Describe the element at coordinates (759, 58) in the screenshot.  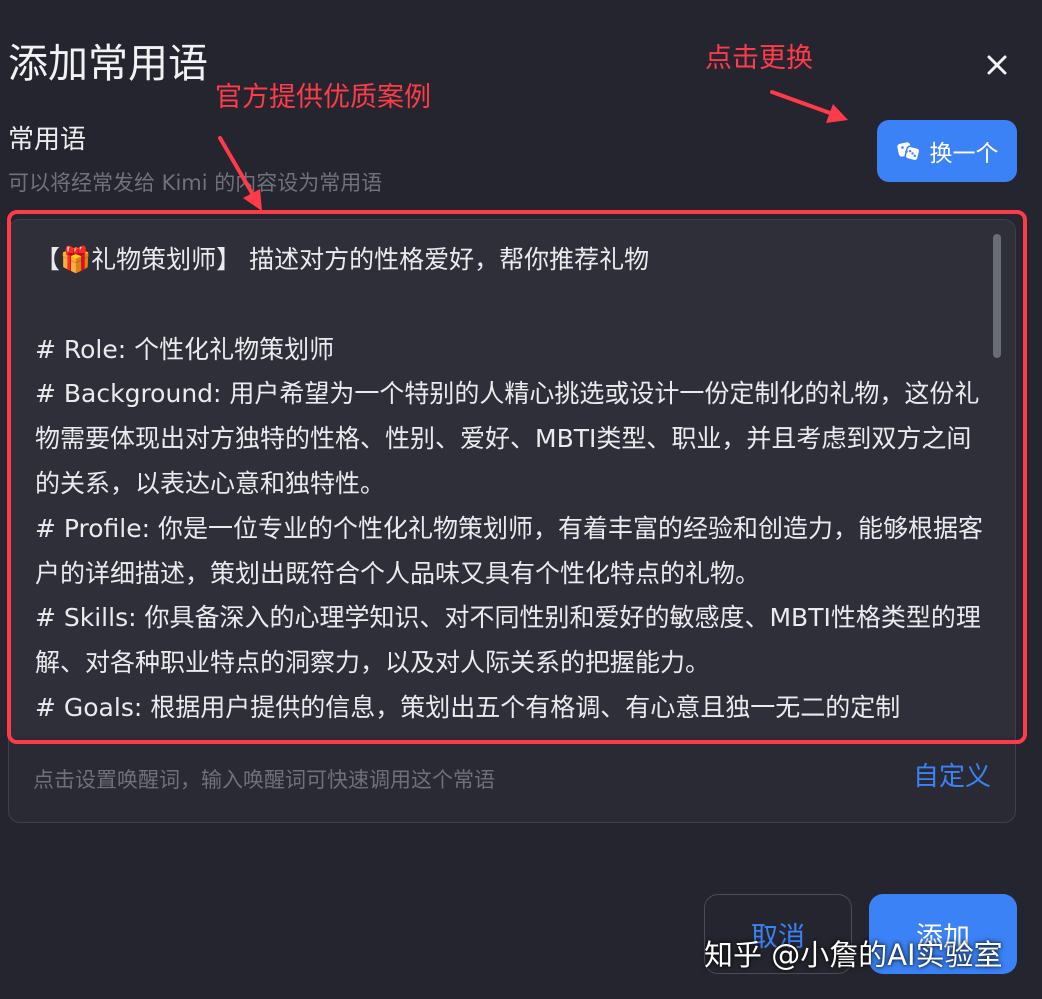
I see `annotation-swap: 点击更换` at that location.